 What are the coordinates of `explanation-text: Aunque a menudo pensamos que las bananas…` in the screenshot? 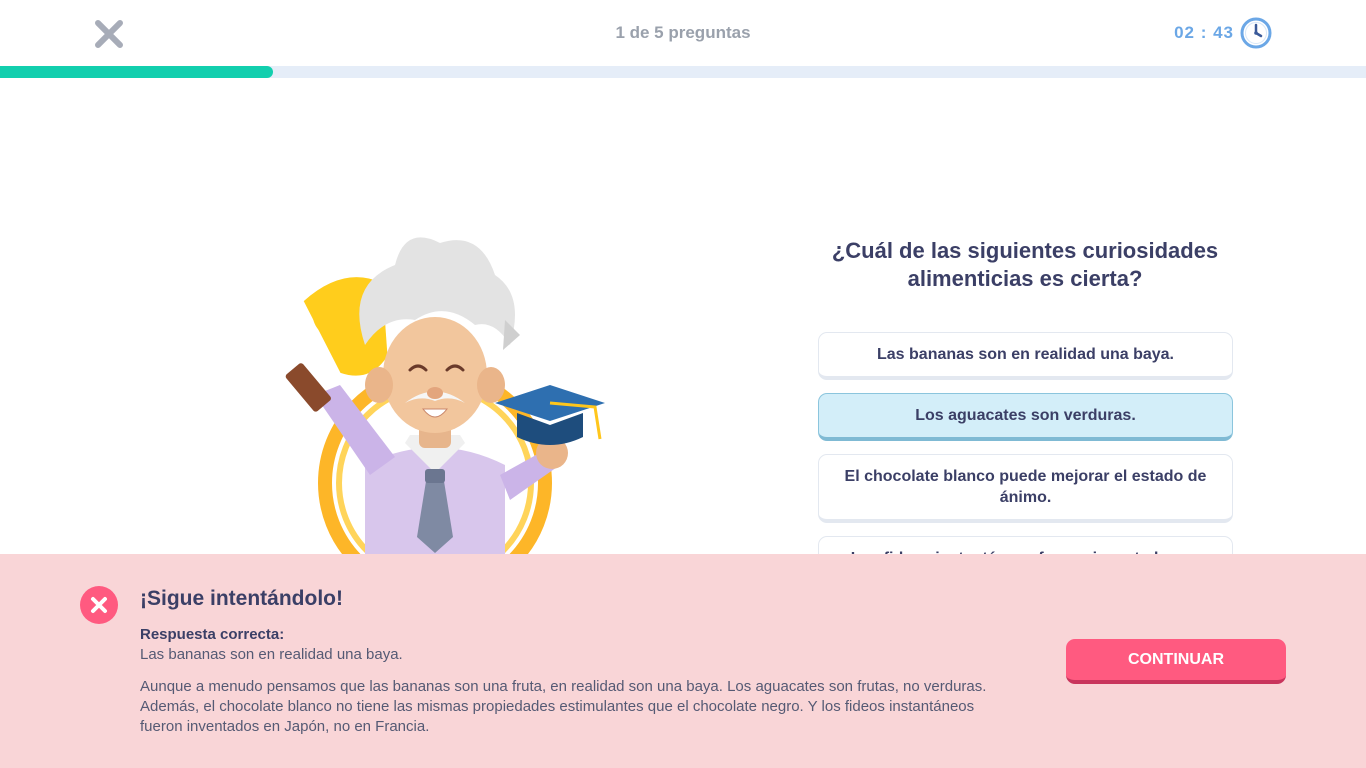 It's located at (563, 706).